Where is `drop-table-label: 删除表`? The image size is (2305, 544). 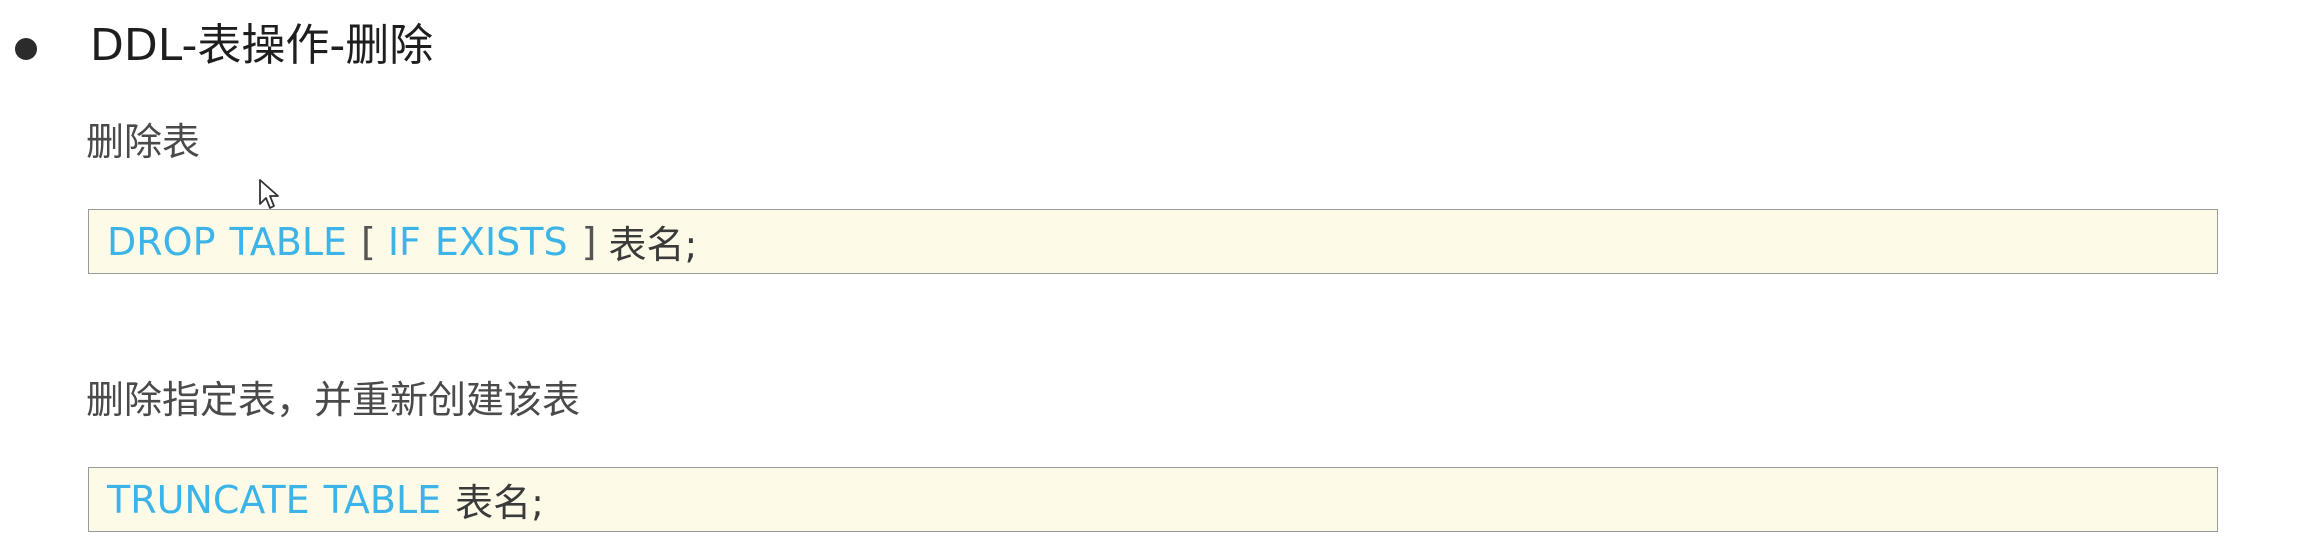 drop-table-label: 删除表 is located at coordinates (143, 142).